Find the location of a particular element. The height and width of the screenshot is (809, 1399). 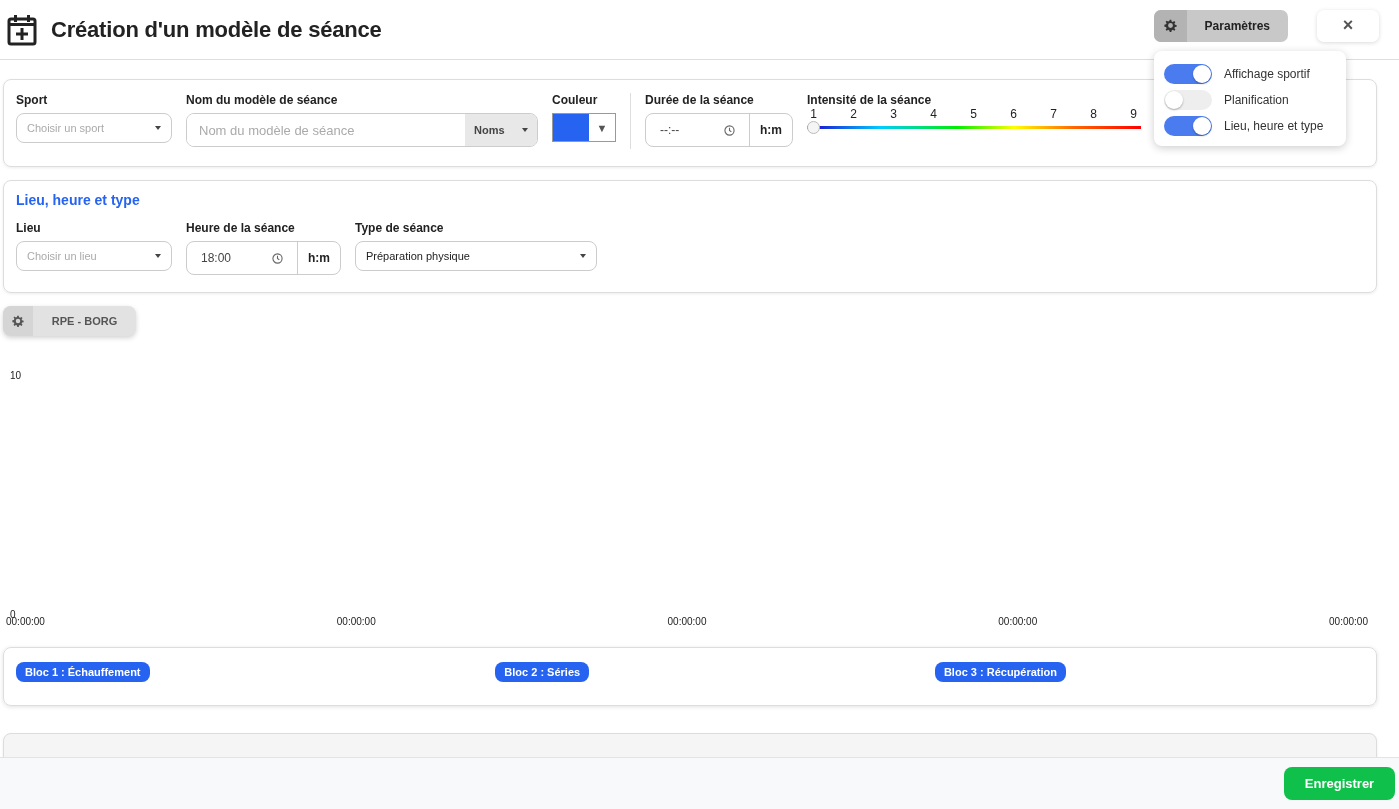

block-tag: Bloc 1 : Échauffement is located at coordinates (83, 672).